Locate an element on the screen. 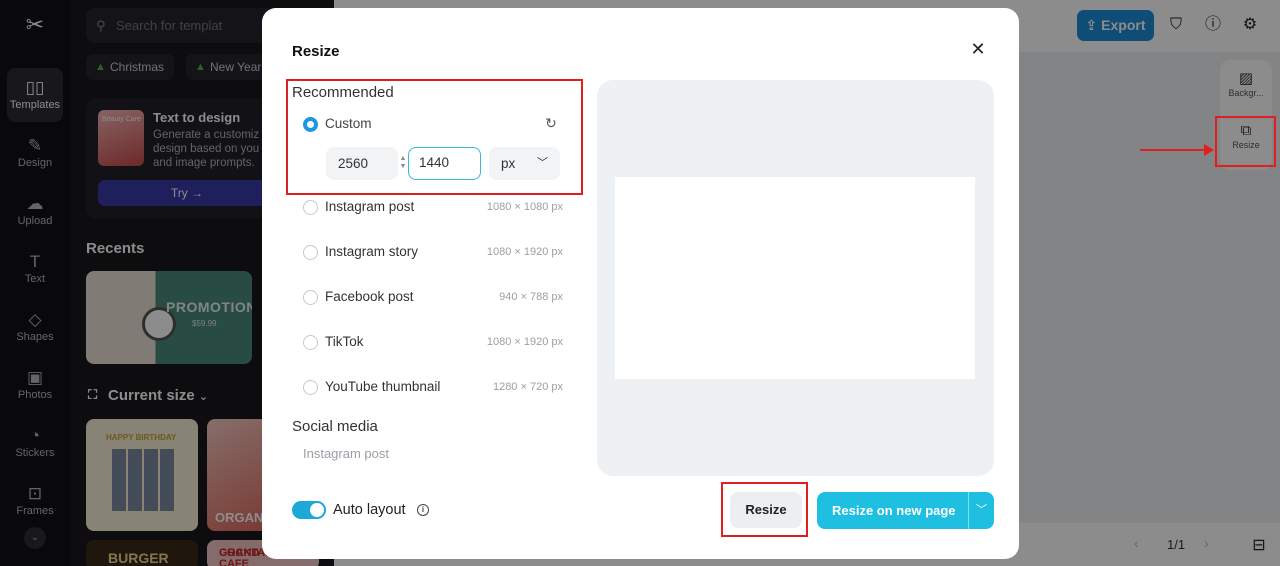 Image resolution: width=1280 pixels, height=566 pixels. annotation-box-resize-button is located at coordinates (764, 509).